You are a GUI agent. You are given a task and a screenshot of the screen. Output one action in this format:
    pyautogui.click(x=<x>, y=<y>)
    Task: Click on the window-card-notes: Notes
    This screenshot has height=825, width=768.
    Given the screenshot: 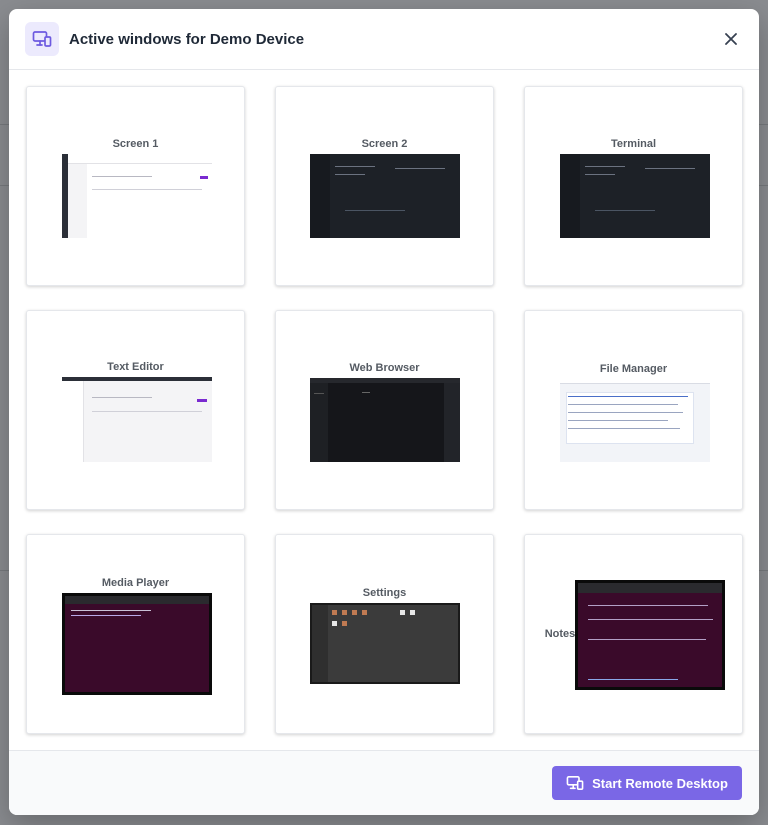 What is the action you would take?
    pyautogui.click(x=633, y=634)
    